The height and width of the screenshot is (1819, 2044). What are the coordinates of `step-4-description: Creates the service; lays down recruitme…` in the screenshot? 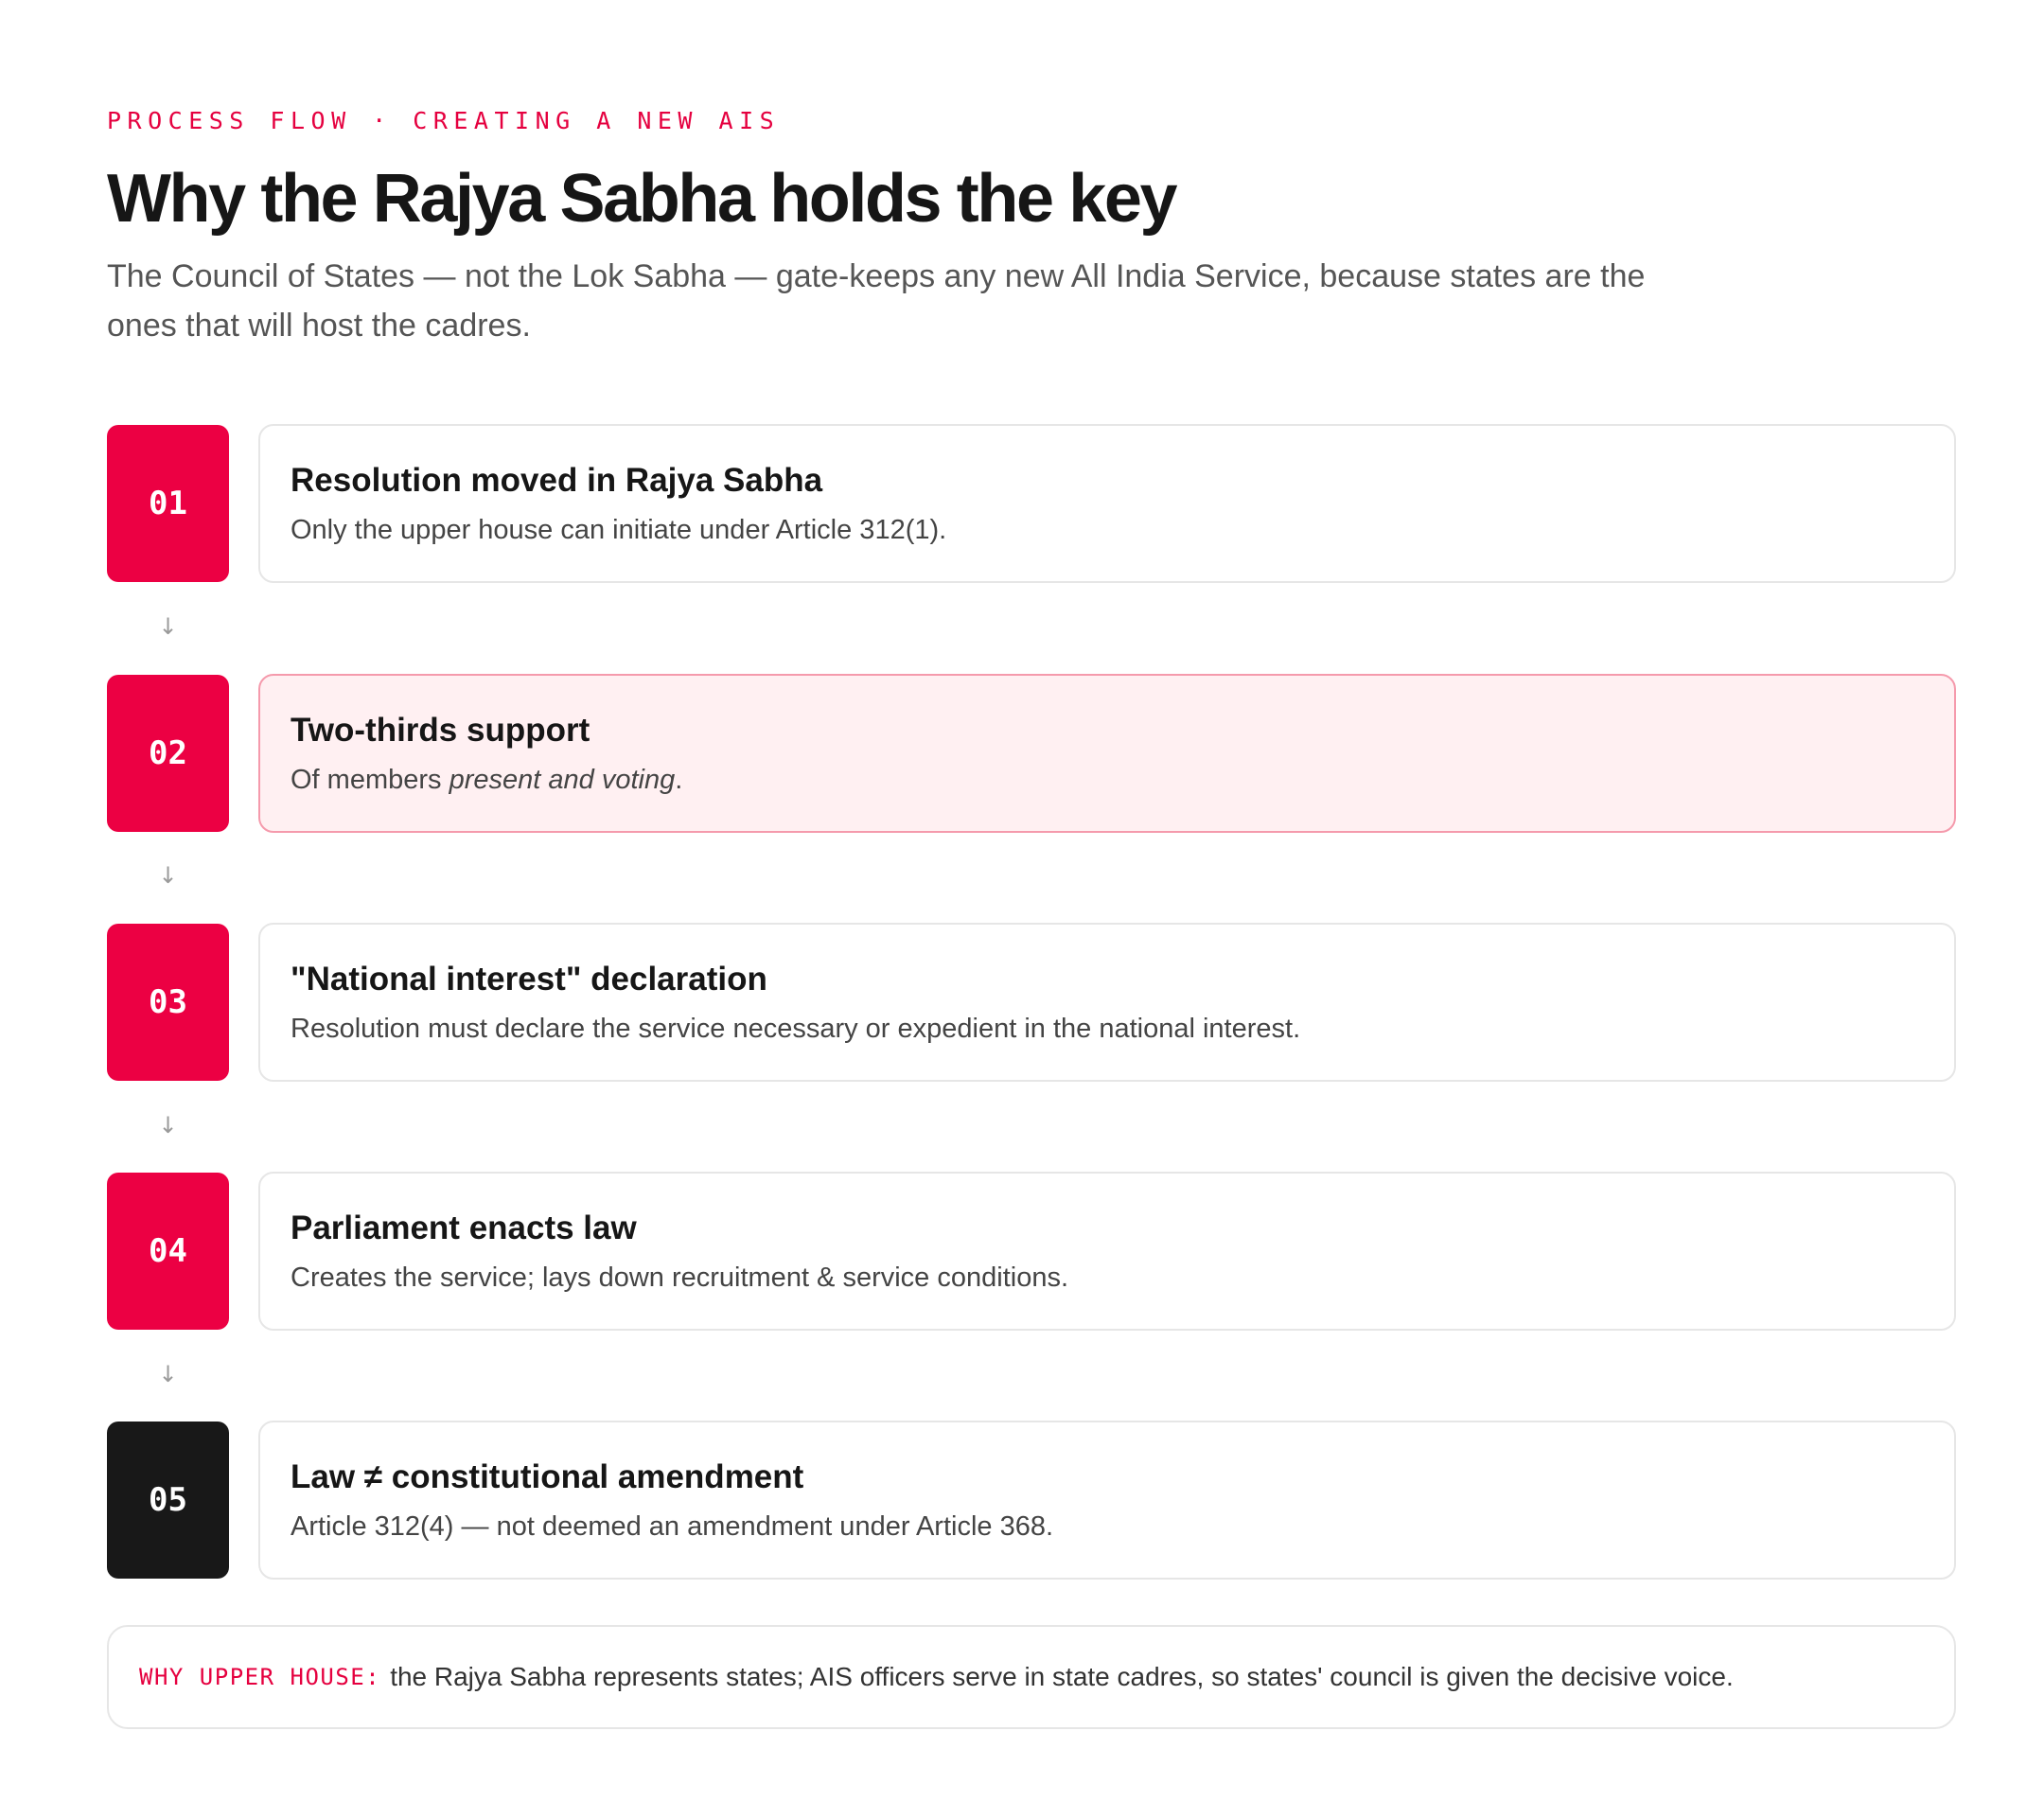 It's located at (680, 1278).